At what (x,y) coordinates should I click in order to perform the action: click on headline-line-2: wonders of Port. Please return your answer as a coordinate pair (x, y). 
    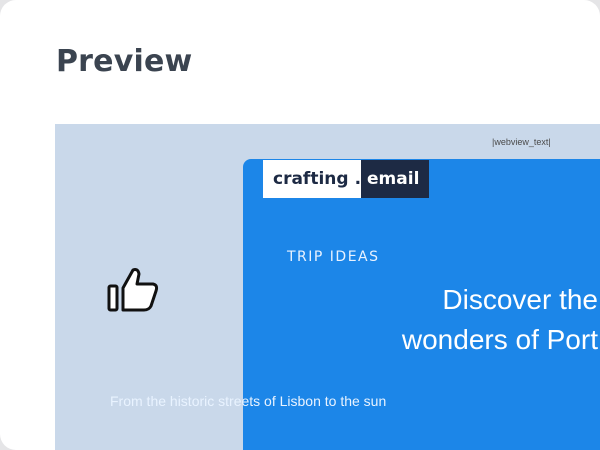
    Looking at the image, I should click on (499, 339).